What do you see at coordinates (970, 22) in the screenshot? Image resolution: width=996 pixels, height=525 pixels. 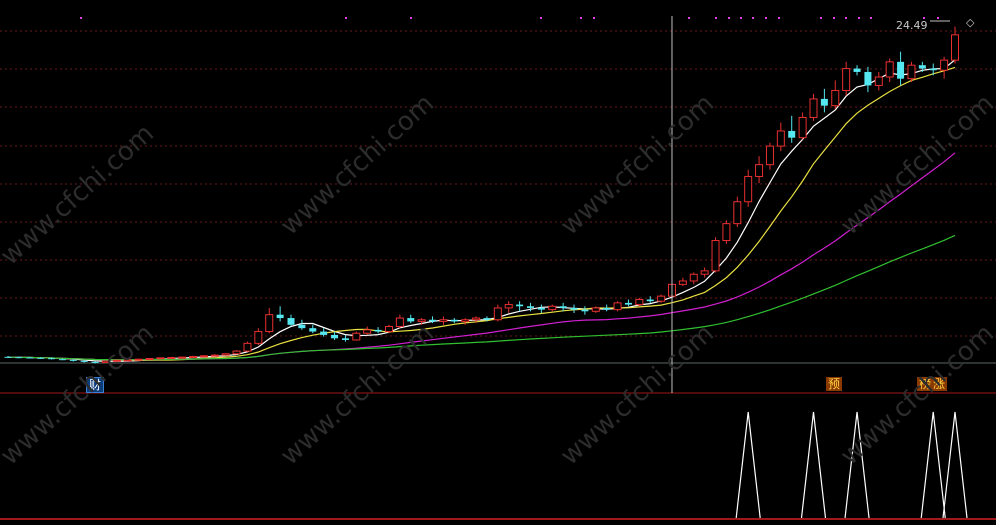 I see `diamond-icon: ◇` at bounding box center [970, 22].